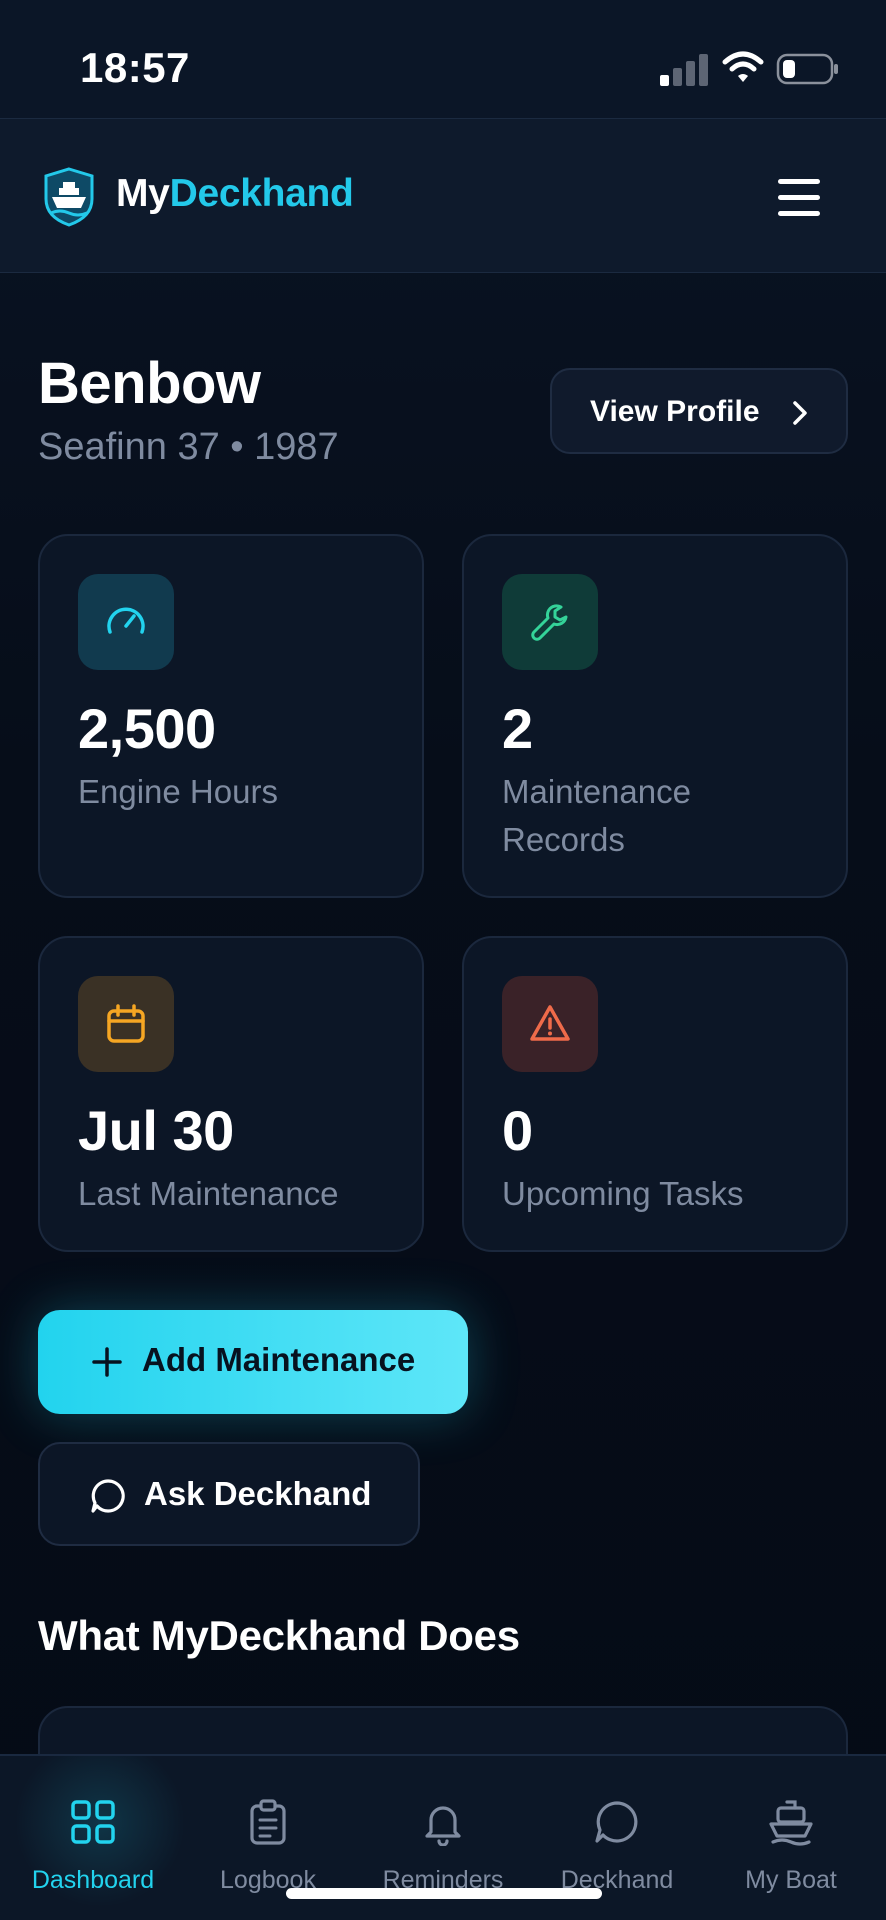  Describe the element at coordinates (231, 716) in the screenshot. I see `stat-card-engine-hours: 2,500 Engine Hours` at that location.